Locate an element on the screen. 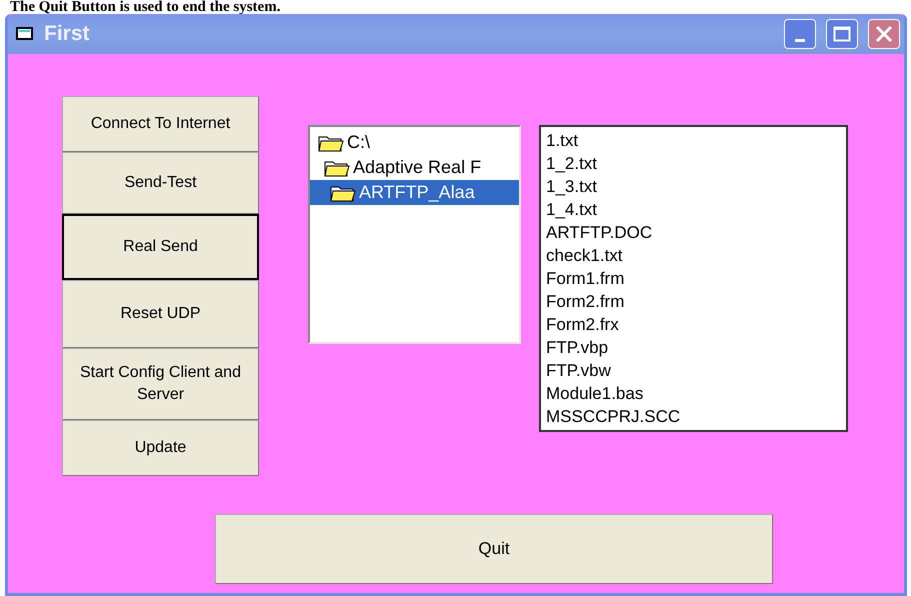 The height and width of the screenshot is (596, 911). close-button is located at coordinates (884, 34).